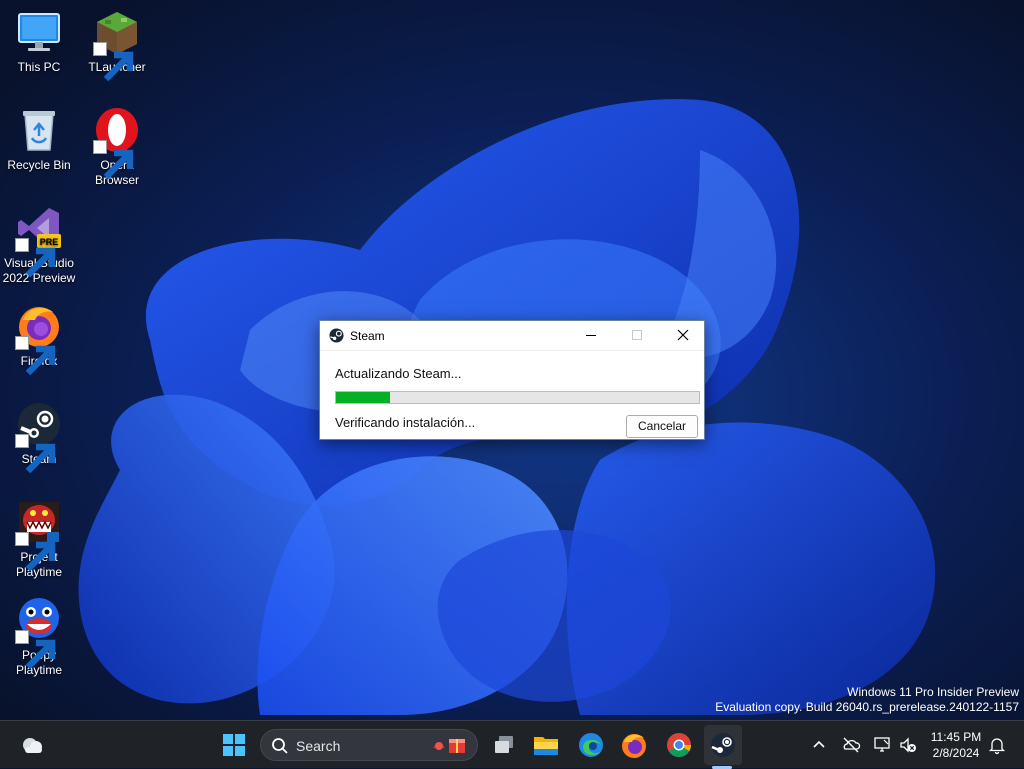 This screenshot has height=769, width=1024. Describe the element at coordinates (363, 397) in the screenshot. I see `progress-fill` at that location.